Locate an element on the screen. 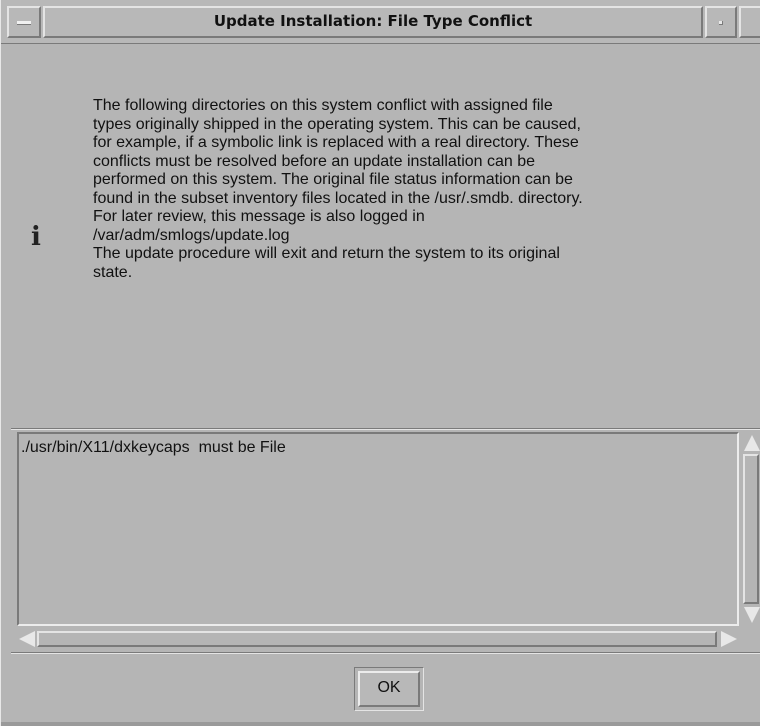 This screenshot has height=726, width=760. window-bottom-border is located at coordinates (380, 724).